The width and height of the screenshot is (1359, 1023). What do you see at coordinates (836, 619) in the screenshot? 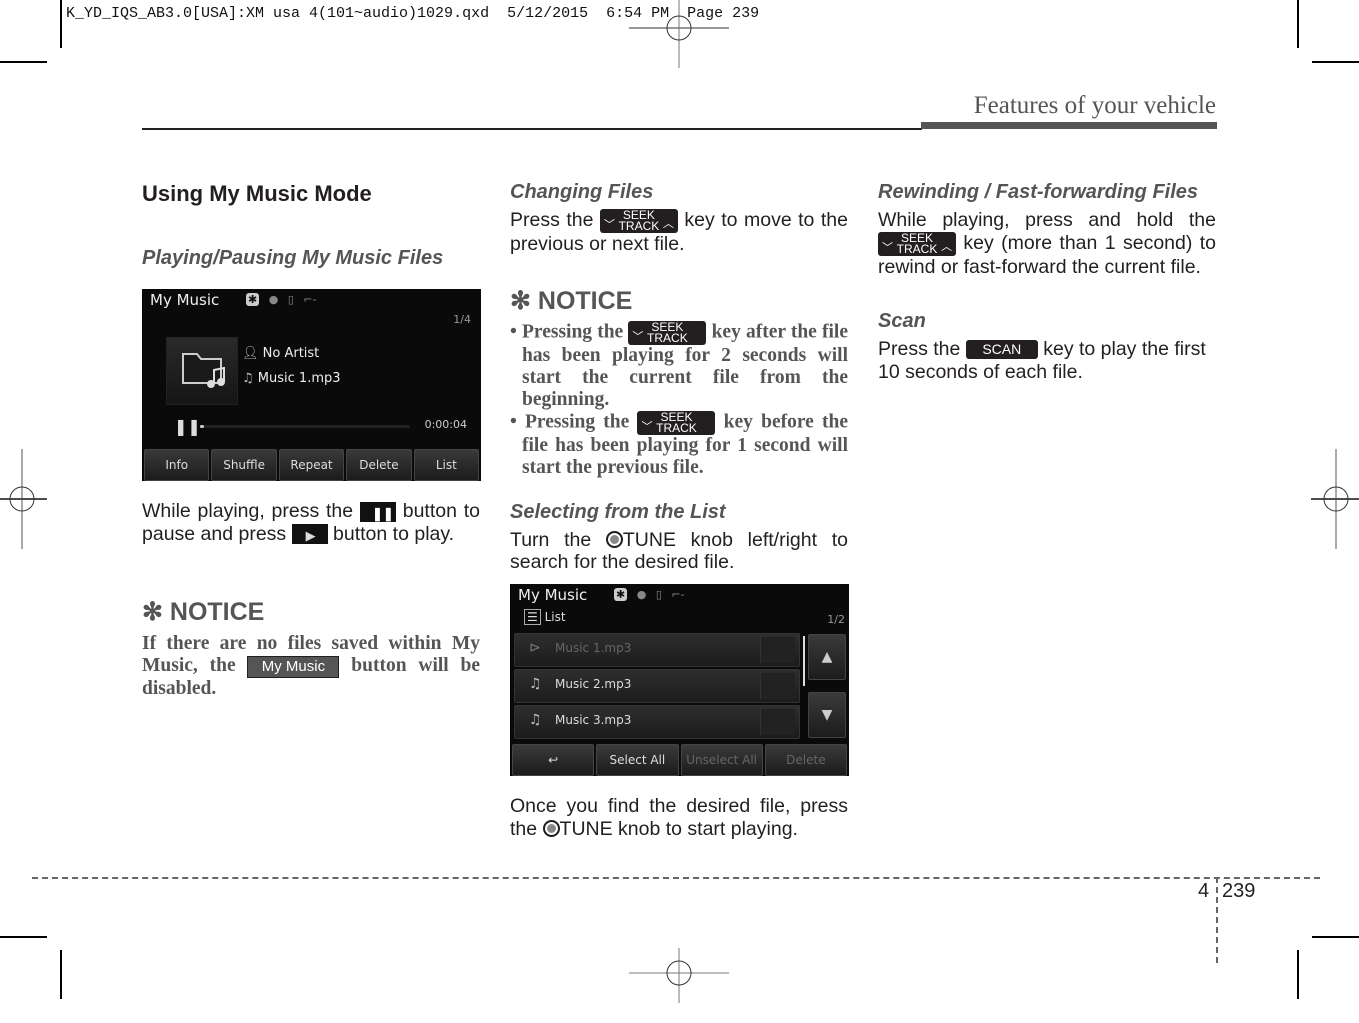
I see `page-index: 1/2` at bounding box center [836, 619].